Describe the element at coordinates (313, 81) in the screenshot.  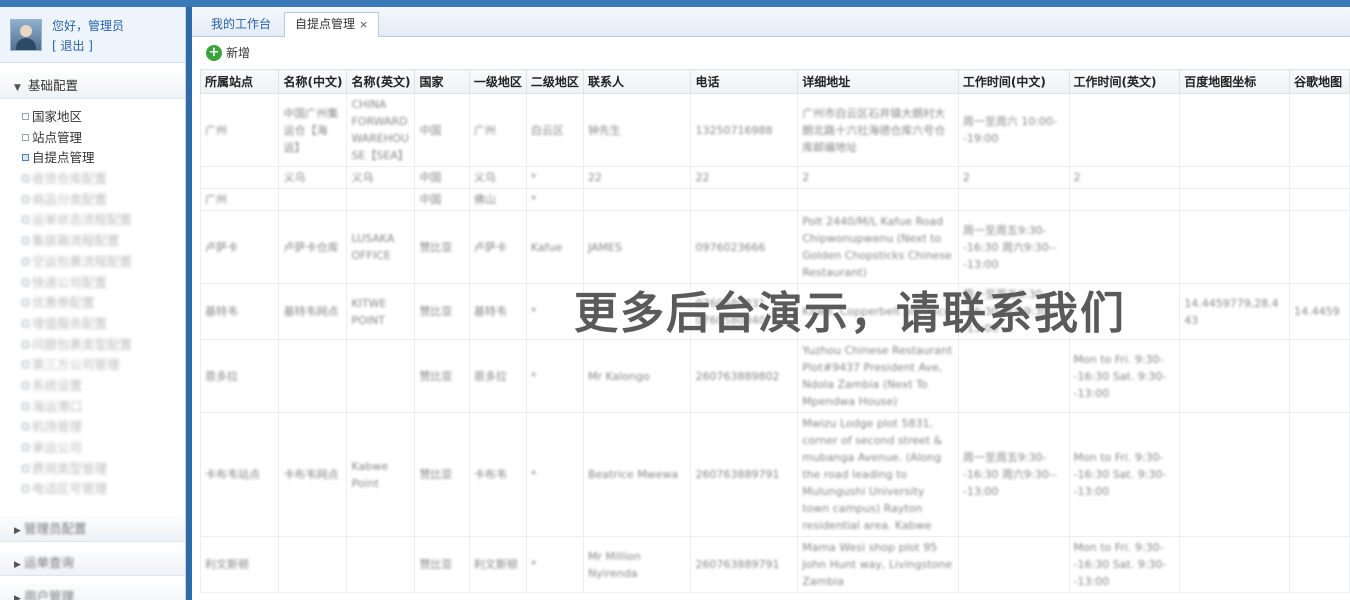
I see `column-header: 名称(中文)` at that location.